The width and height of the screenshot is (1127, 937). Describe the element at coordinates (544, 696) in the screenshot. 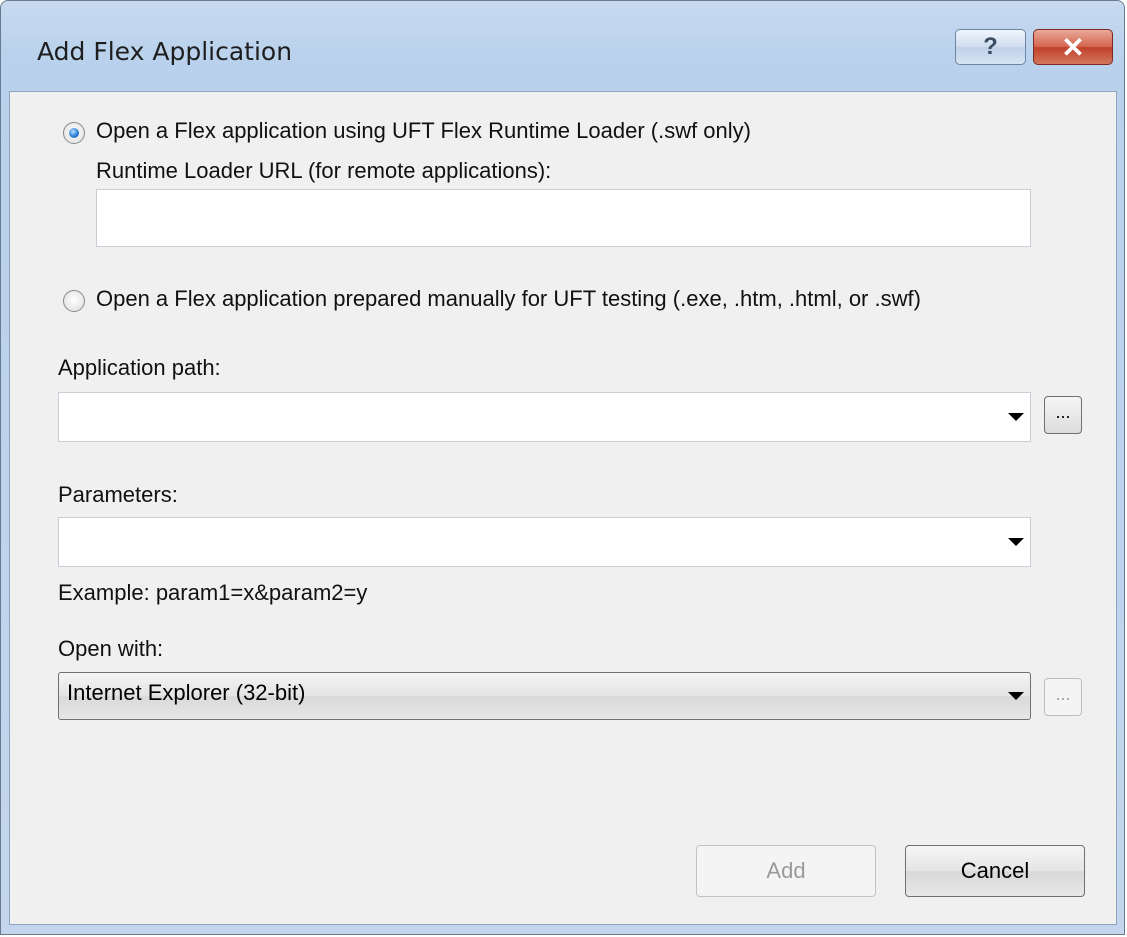

I see `open-with-select: Internet Explorer (32-bit)` at that location.